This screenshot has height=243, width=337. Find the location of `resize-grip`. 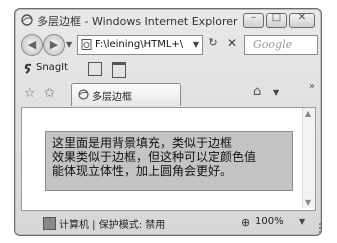

resize-grip is located at coordinates (318, 228).